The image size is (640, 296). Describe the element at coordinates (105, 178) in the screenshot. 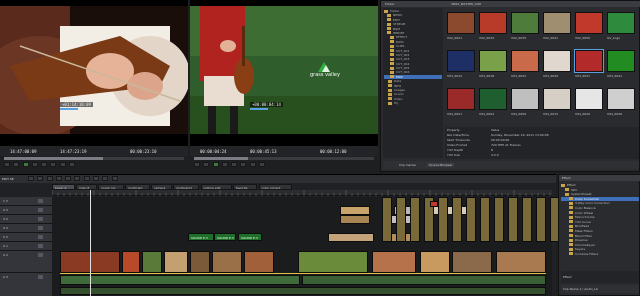

I see `zoom-button` at that location.